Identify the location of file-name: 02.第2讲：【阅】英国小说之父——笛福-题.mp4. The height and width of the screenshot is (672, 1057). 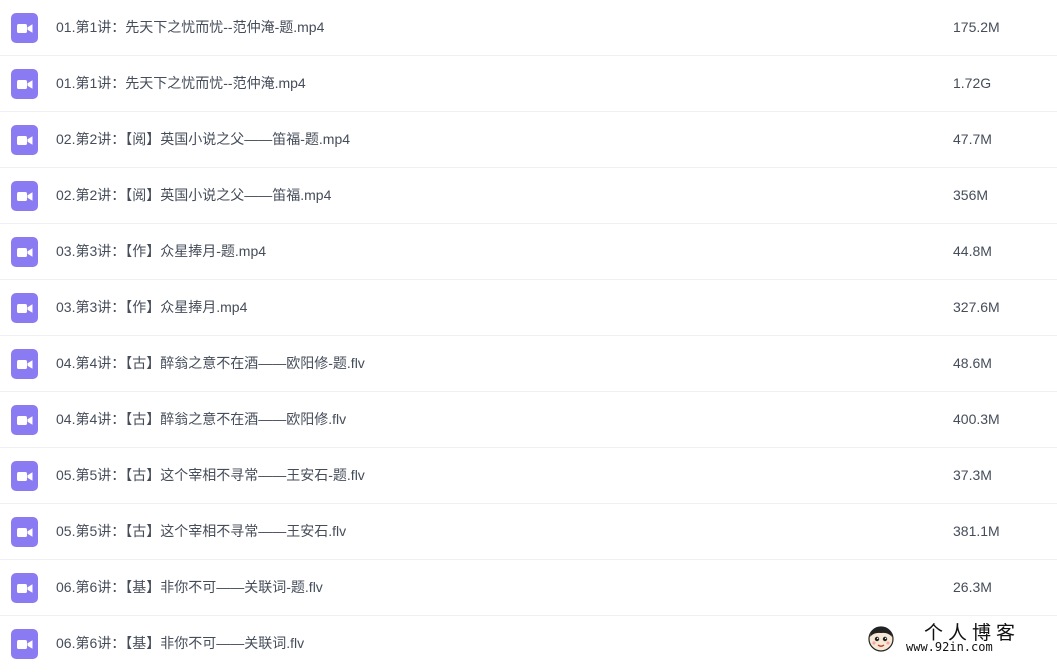
(203, 139).